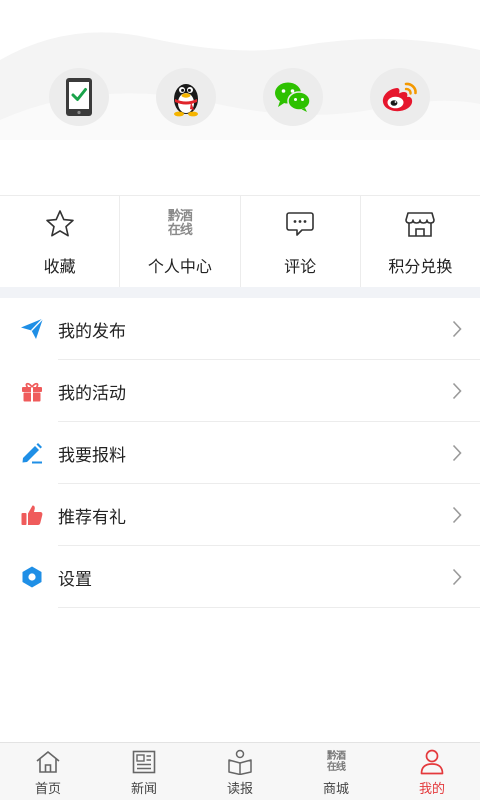 The height and width of the screenshot is (800, 480). What do you see at coordinates (32, 453) in the screenshot?
I see `pencil-icon` at bounding box center [32, 453].